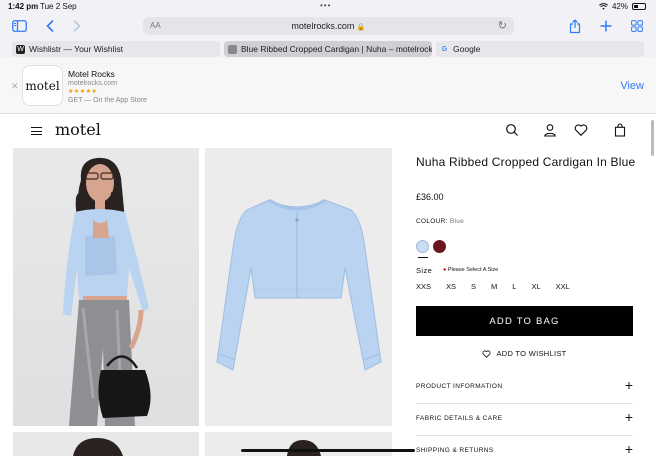 This screenshot has height=456, width=656. What do you see at coordinates (620, 130) in the screenshot?
I see `bag-icon` at bounding box center [620, 130].